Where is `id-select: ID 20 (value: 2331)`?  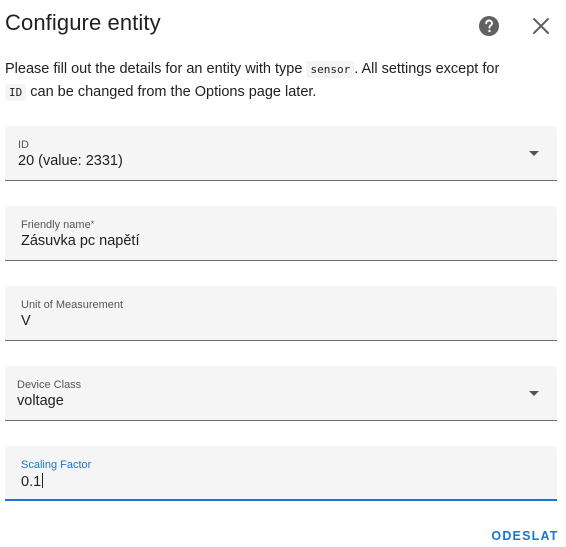
id-select: ID 20 (value: 2331) is located at coordinates (281, 153).